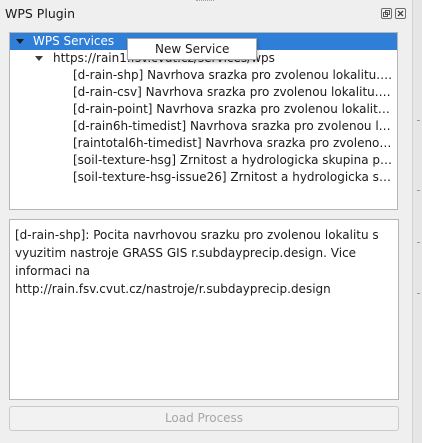 The height and width of the screenshot is (443, 422). I want to click on close-icon, so click(400, 13).